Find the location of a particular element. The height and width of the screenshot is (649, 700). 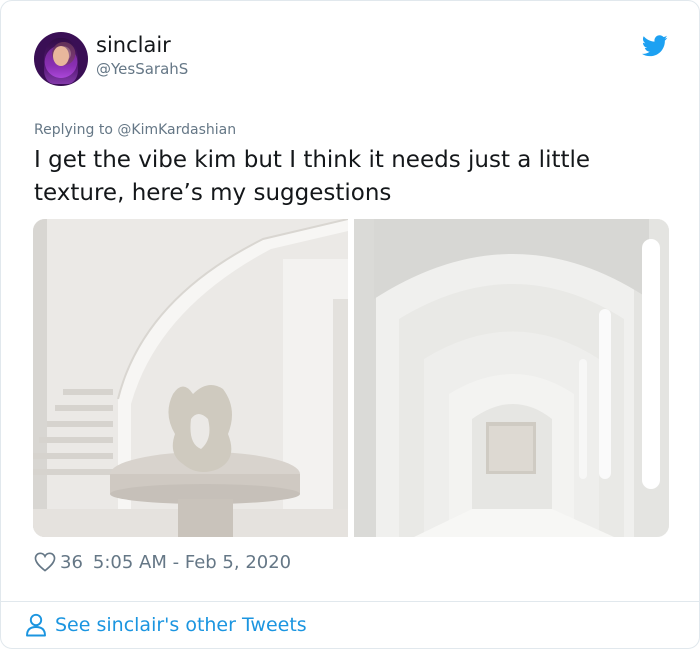

tweet-meta: 36 5:05 AM - Feb 5, 2020 is located at coordinates (162, 562).